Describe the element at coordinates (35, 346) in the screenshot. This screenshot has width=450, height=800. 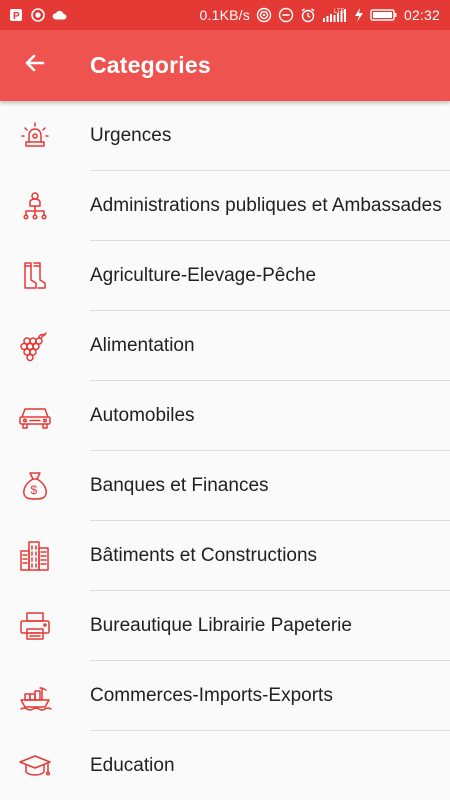
I see `grapes-icon` at that location.